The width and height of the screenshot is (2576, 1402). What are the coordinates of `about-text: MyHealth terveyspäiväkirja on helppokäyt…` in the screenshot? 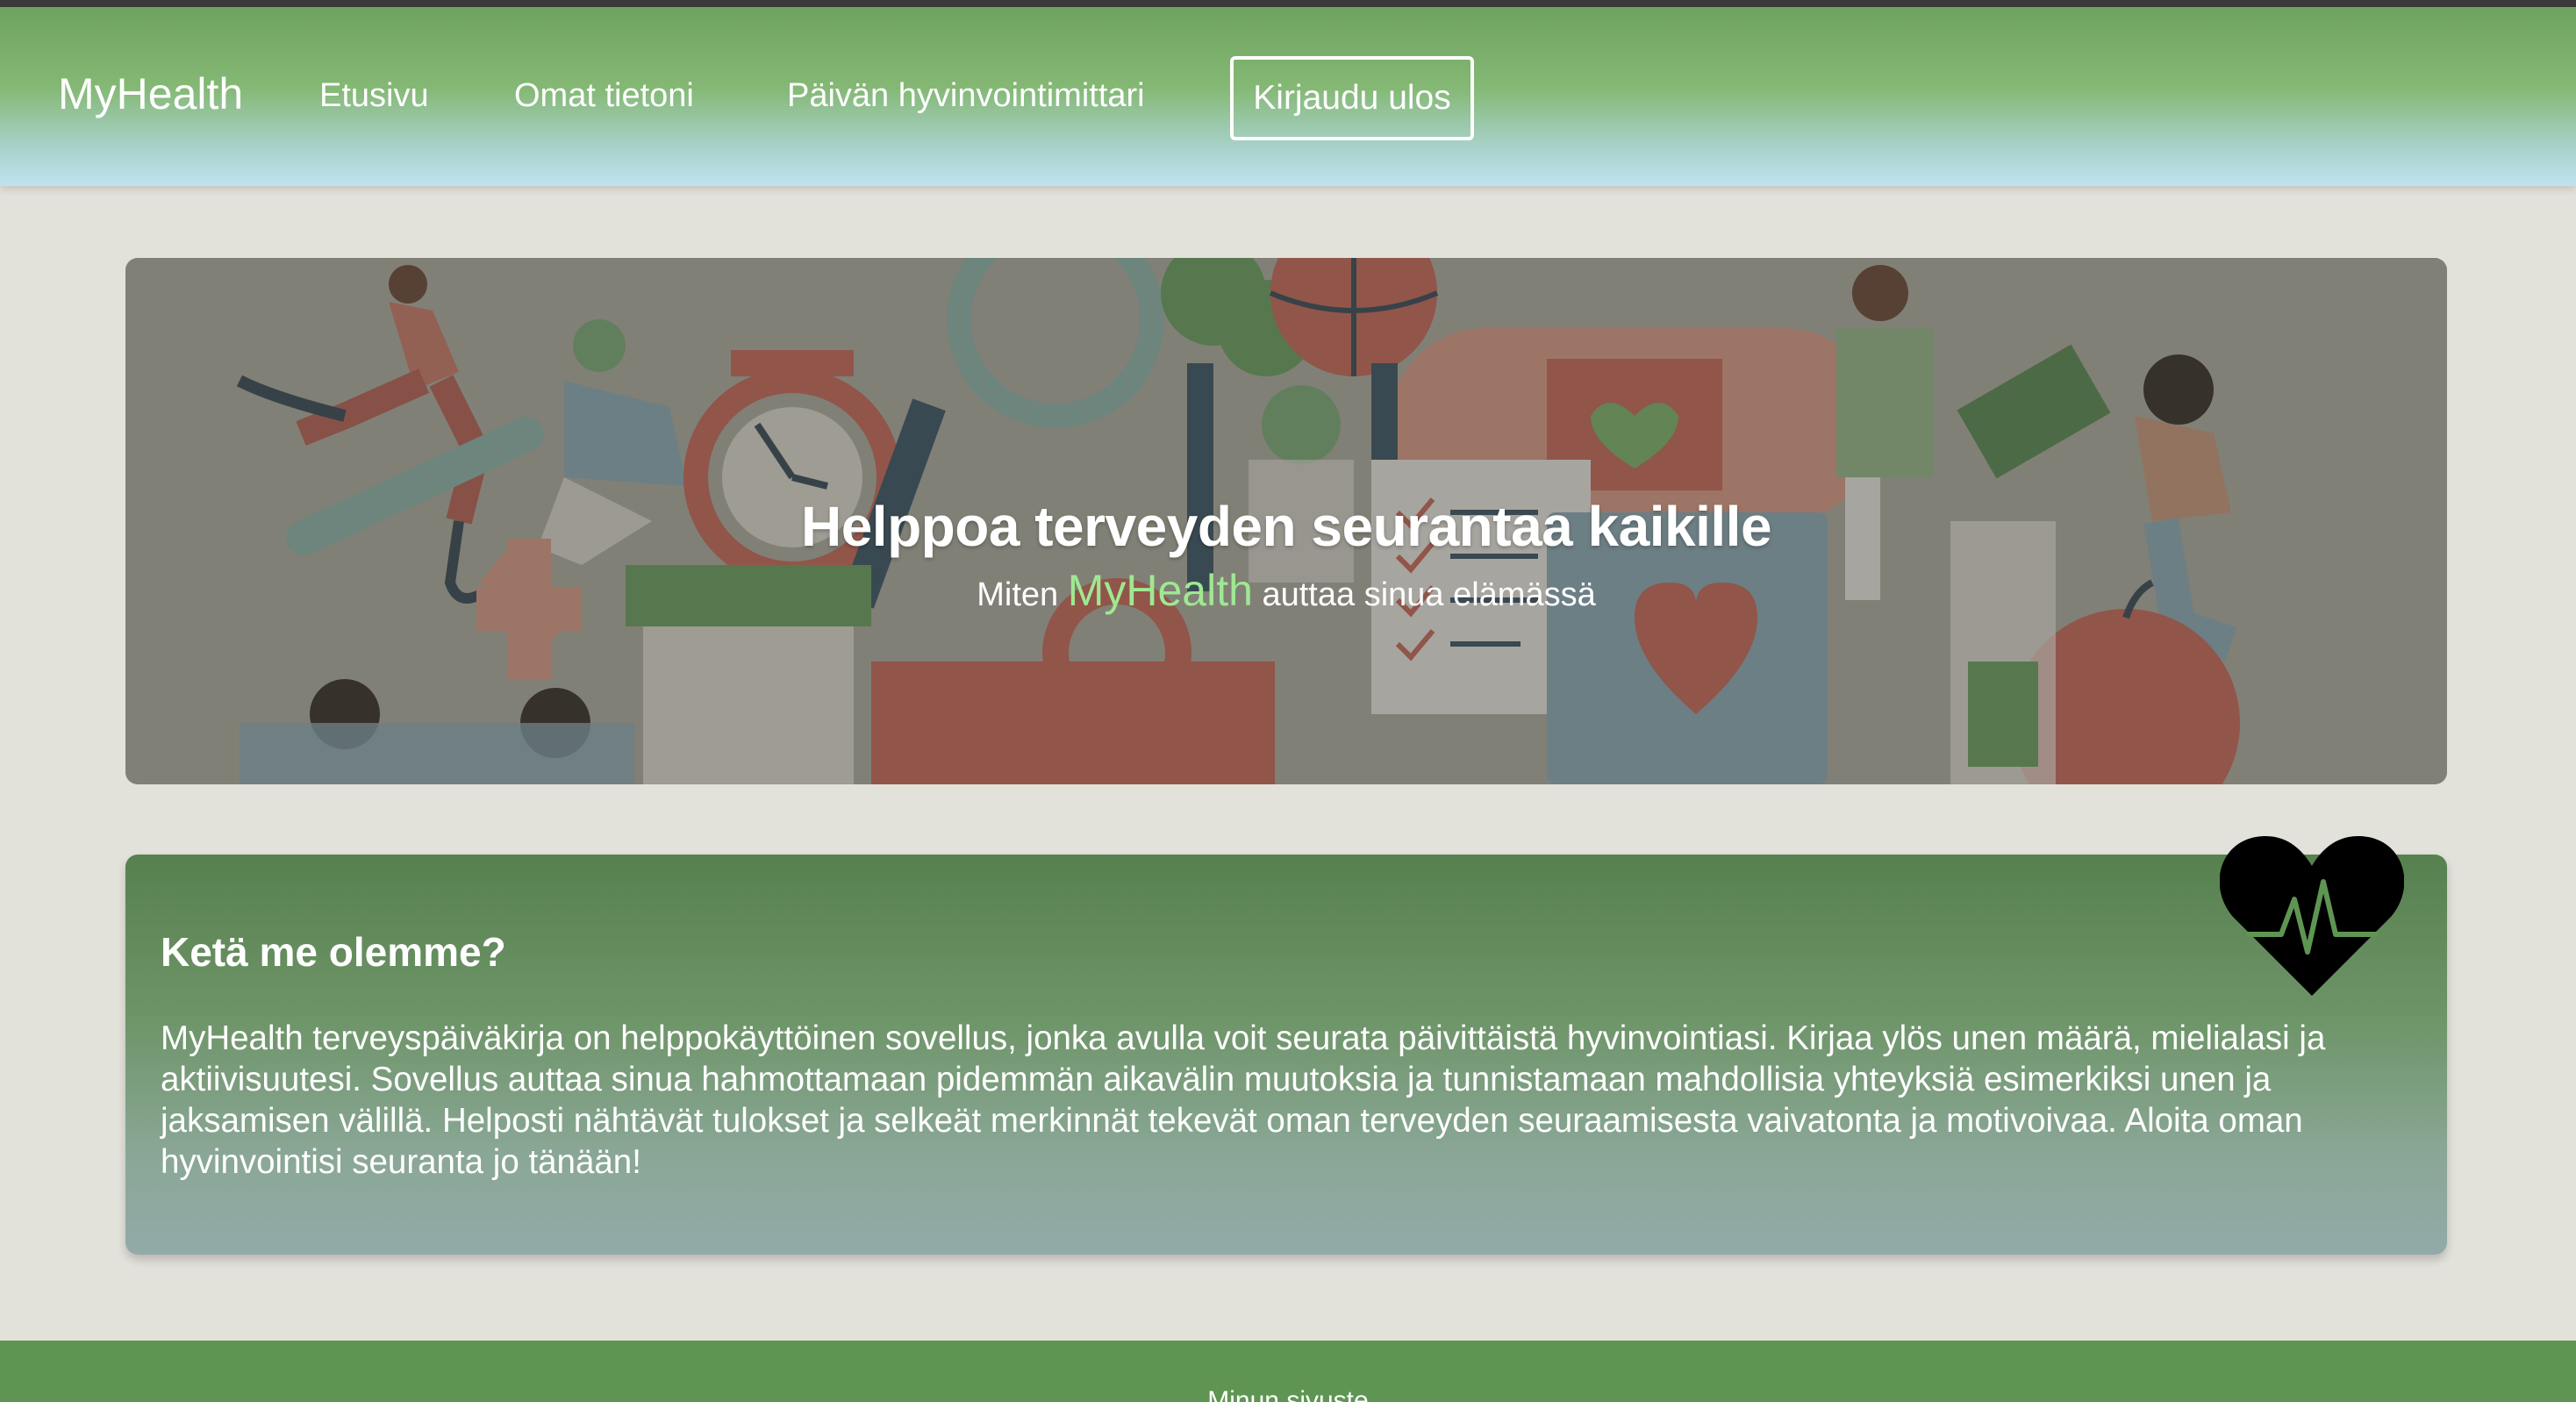 It's located at (1243, 1100).